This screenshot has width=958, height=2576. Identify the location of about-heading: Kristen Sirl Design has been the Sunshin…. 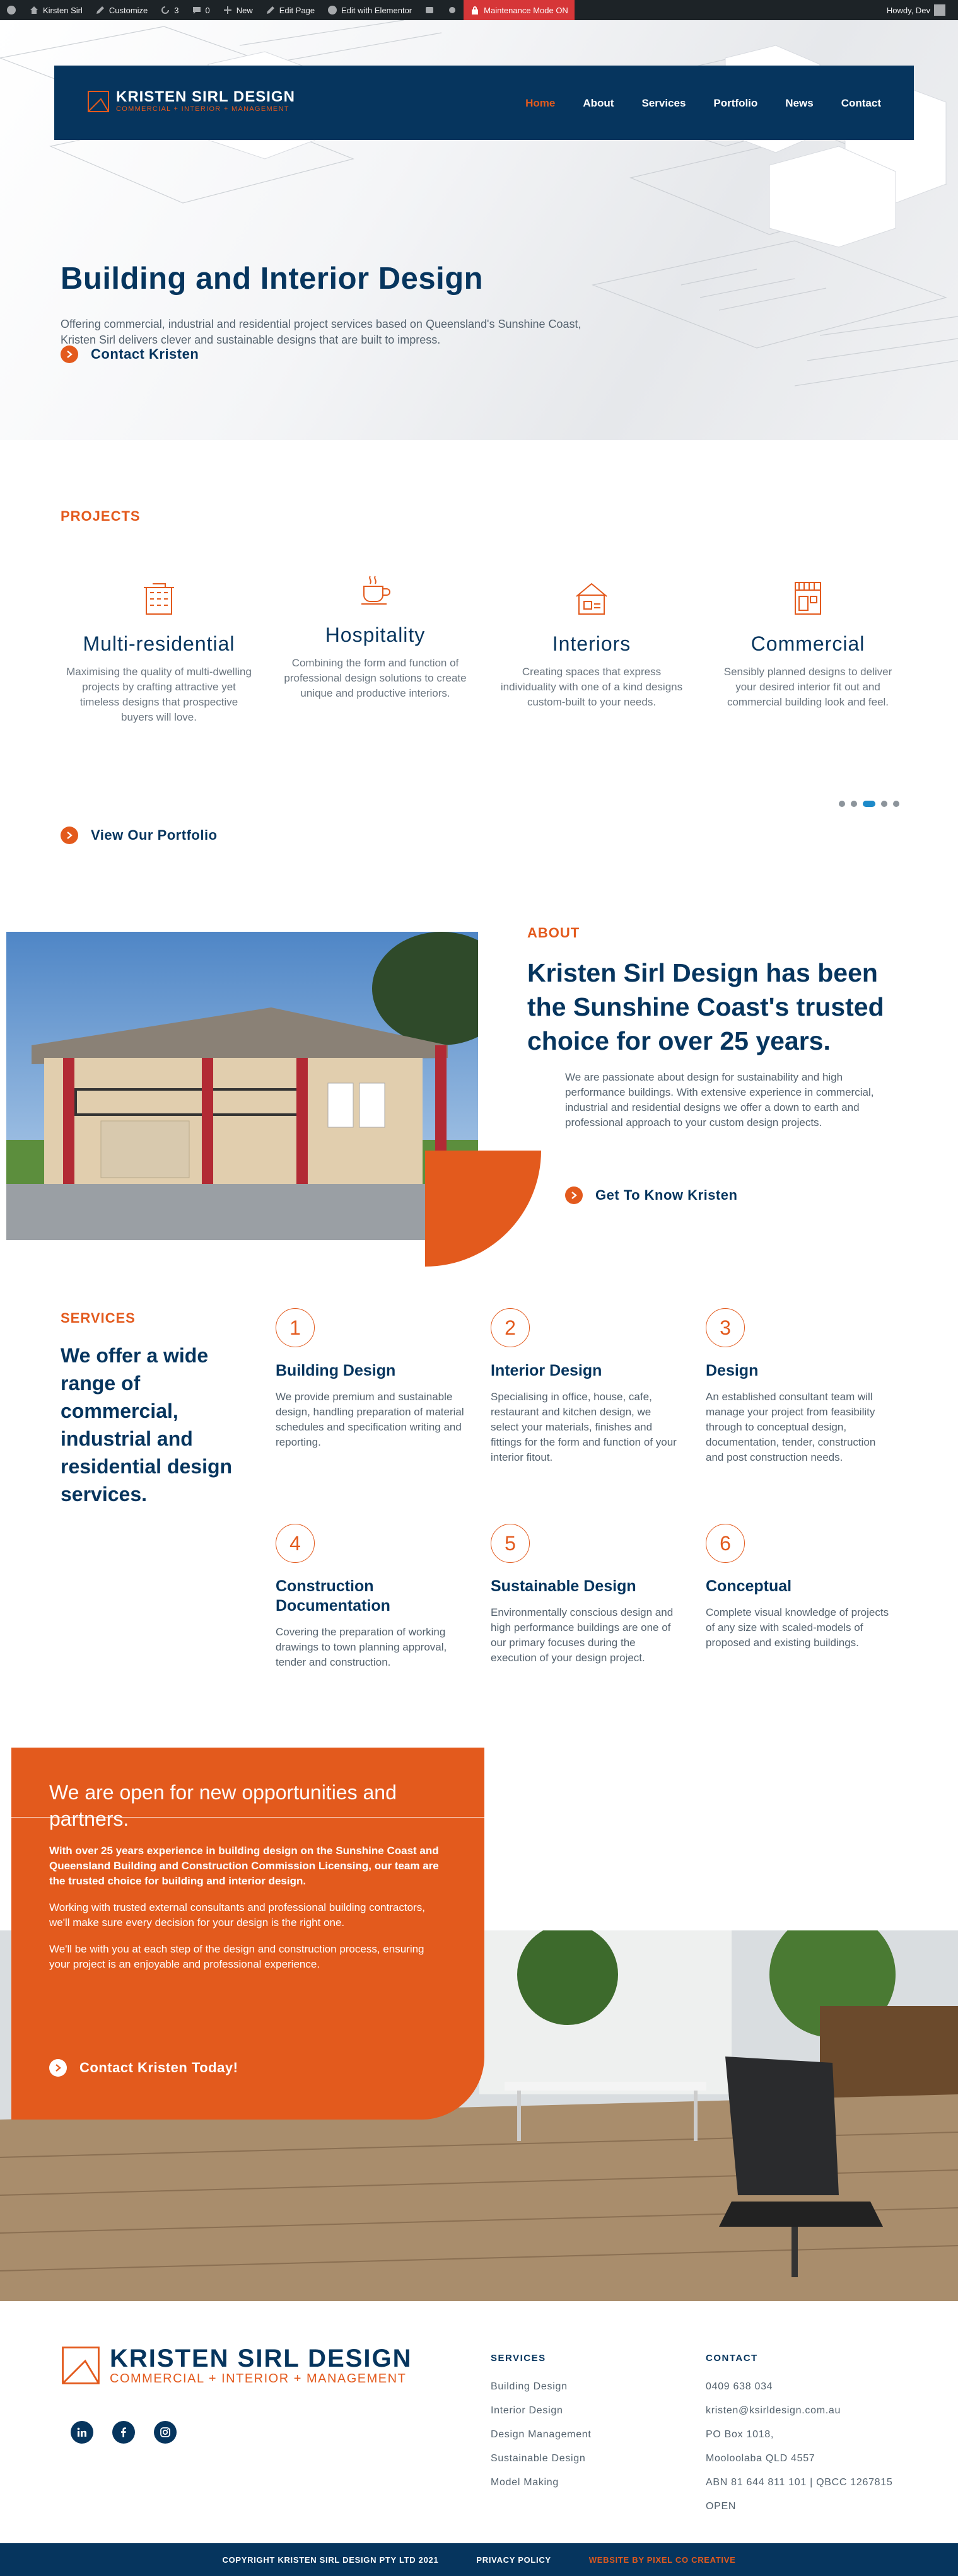
(706, 1007).